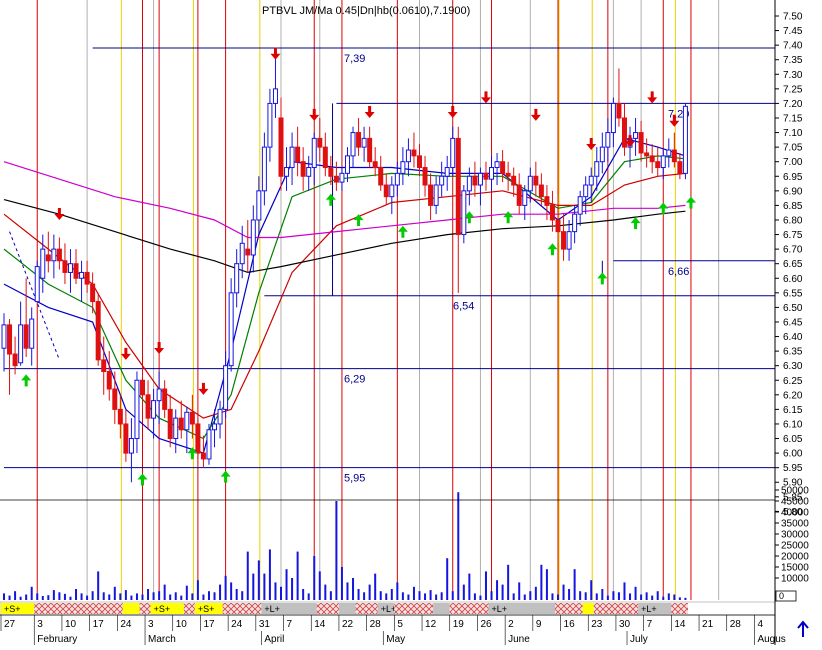  I want to click on volume-tick-label: 20000, so click(795, 557).